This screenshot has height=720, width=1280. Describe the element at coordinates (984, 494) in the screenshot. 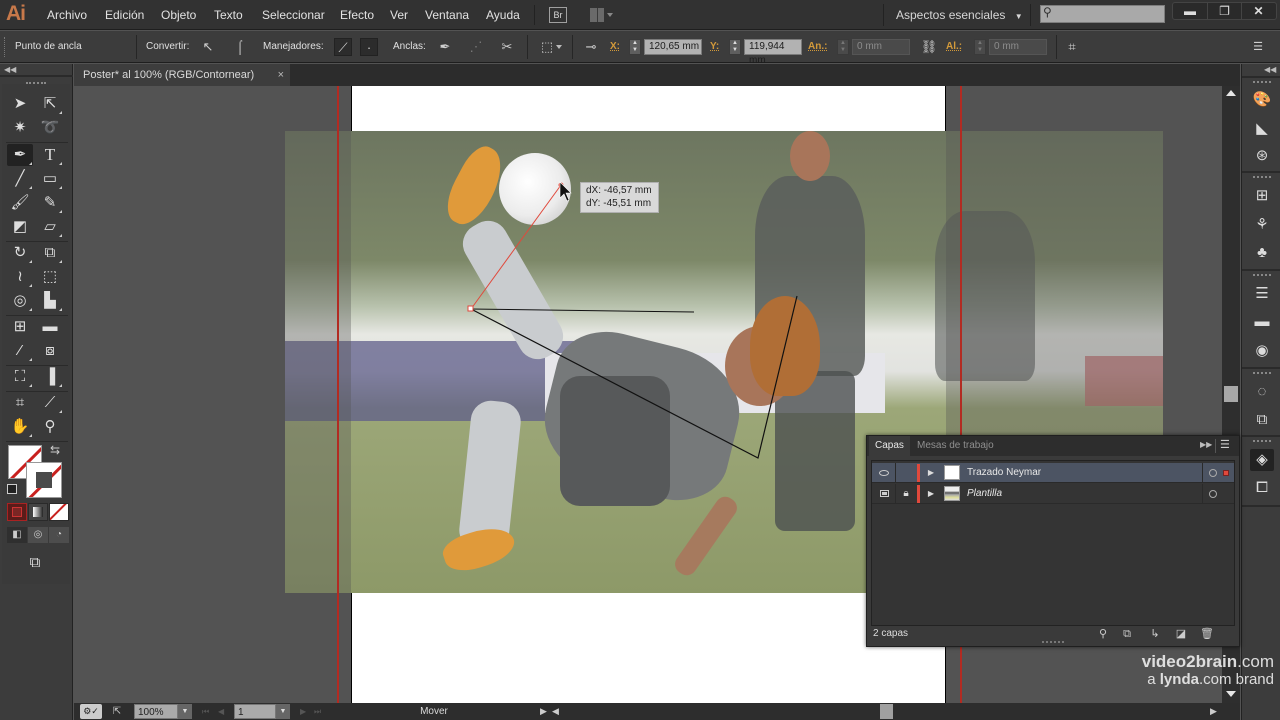

I see `layer-name: Plantilla` at that location.